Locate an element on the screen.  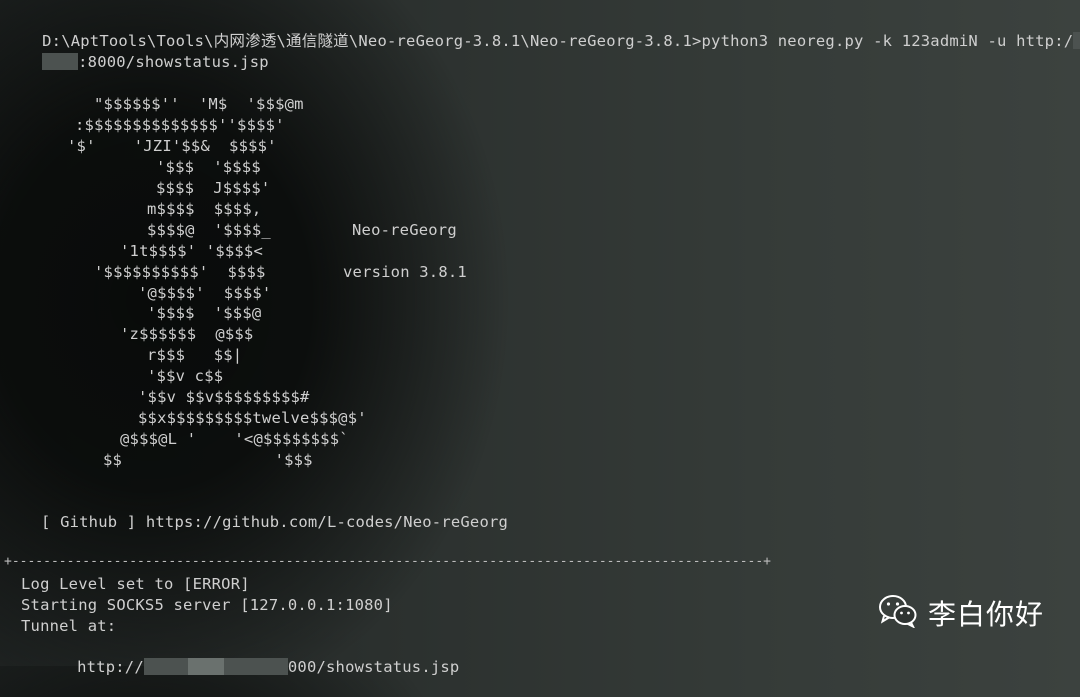
ascii-art-line: m$$$$ $$$$, is located at coordinates (204, 209).